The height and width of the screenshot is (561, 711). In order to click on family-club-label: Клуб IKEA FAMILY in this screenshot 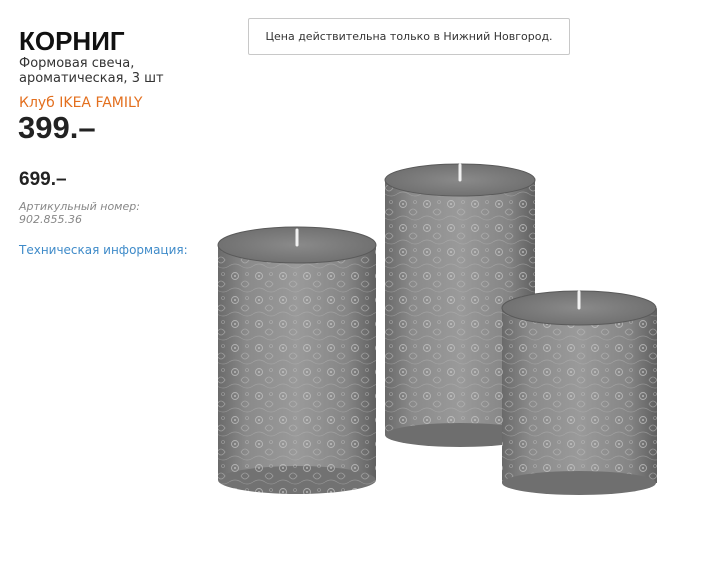, I will do `click(81, 103)`.